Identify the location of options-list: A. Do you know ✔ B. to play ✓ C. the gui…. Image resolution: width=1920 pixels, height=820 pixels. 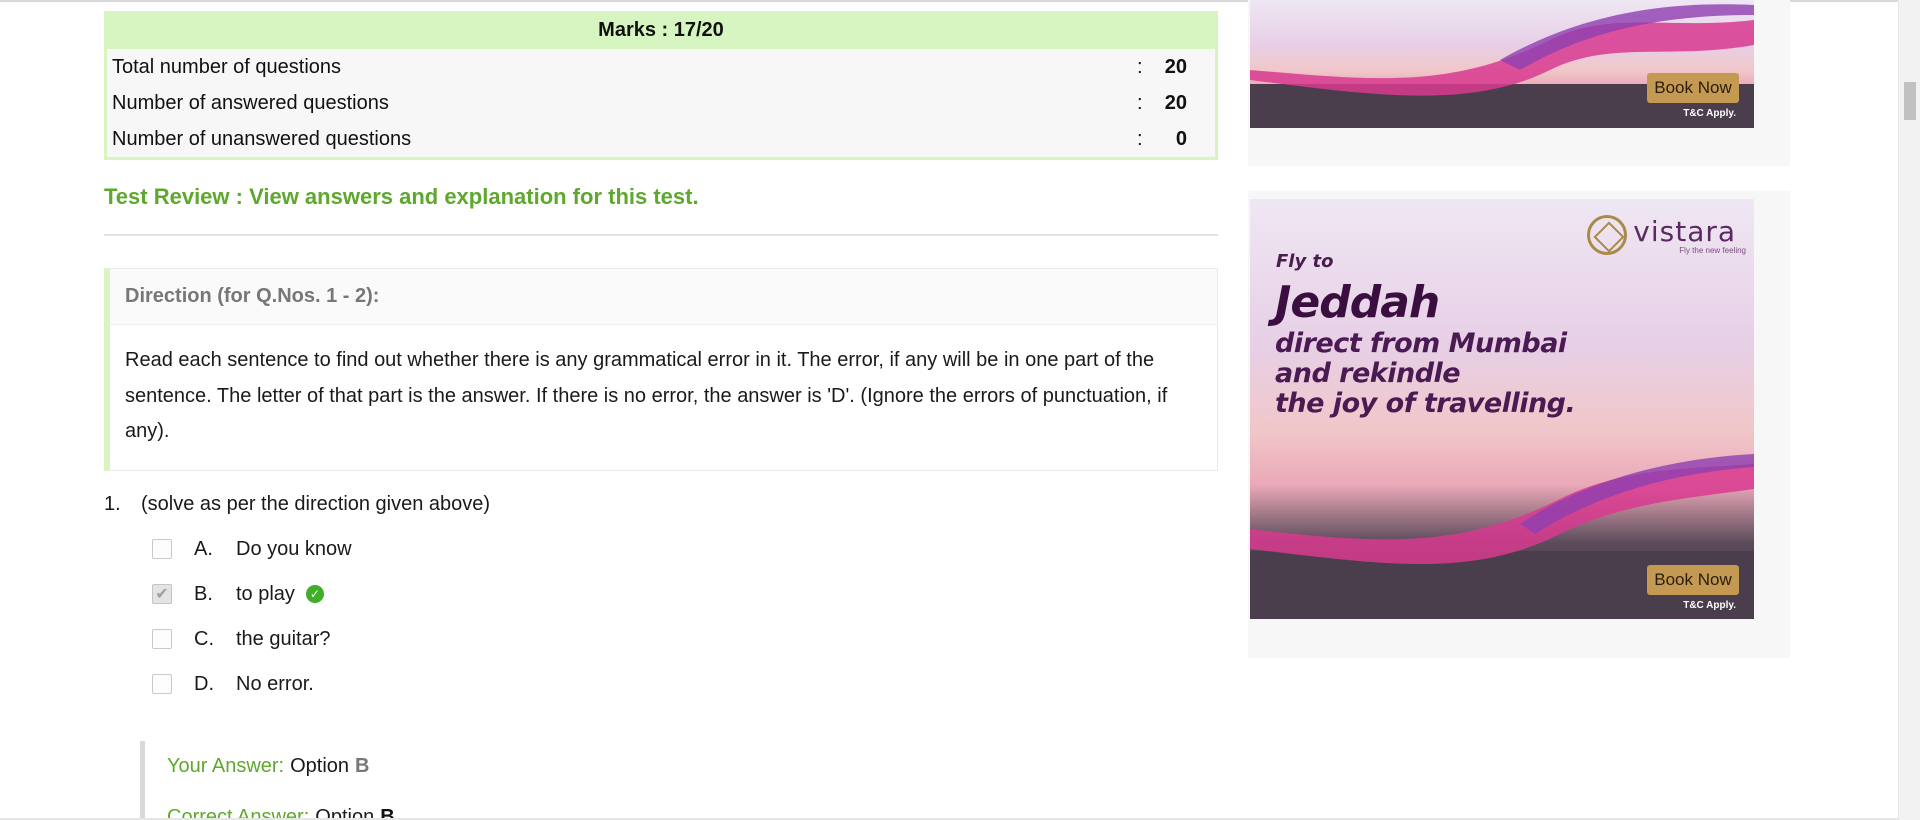
(685, 617).